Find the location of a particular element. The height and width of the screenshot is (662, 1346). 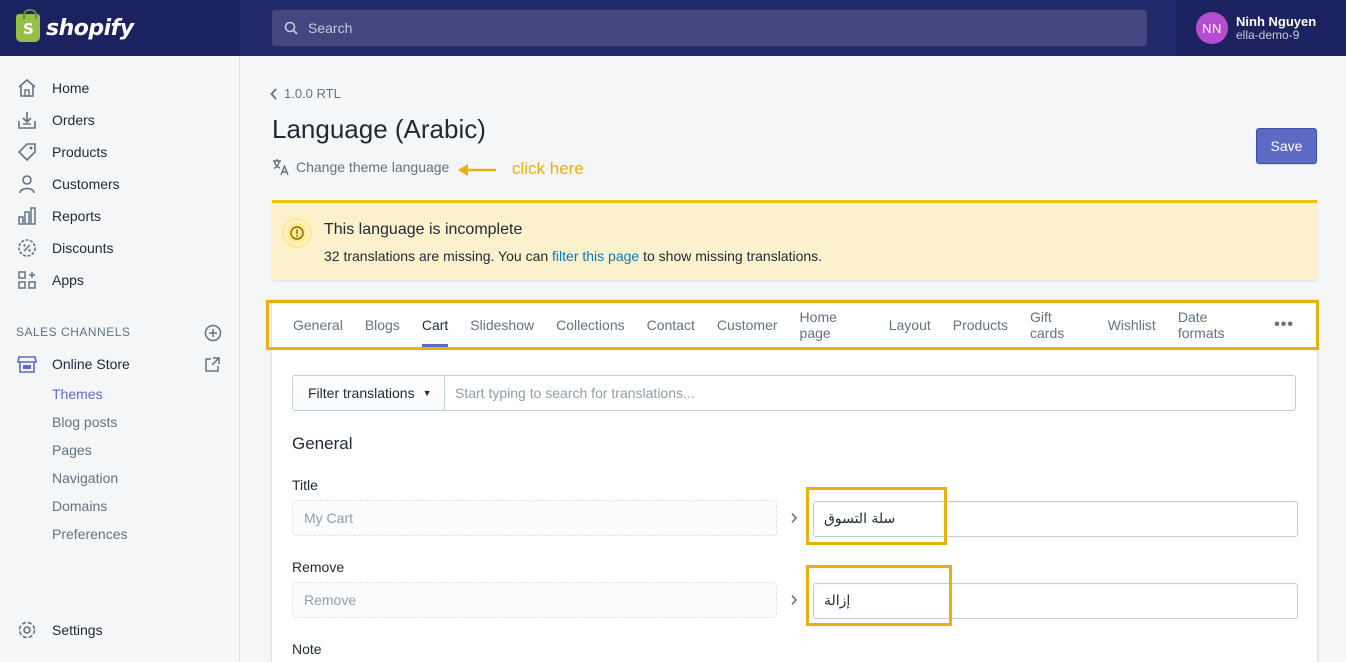

user-name: Ninh Nguyen is located at coordinates (1276, 21).